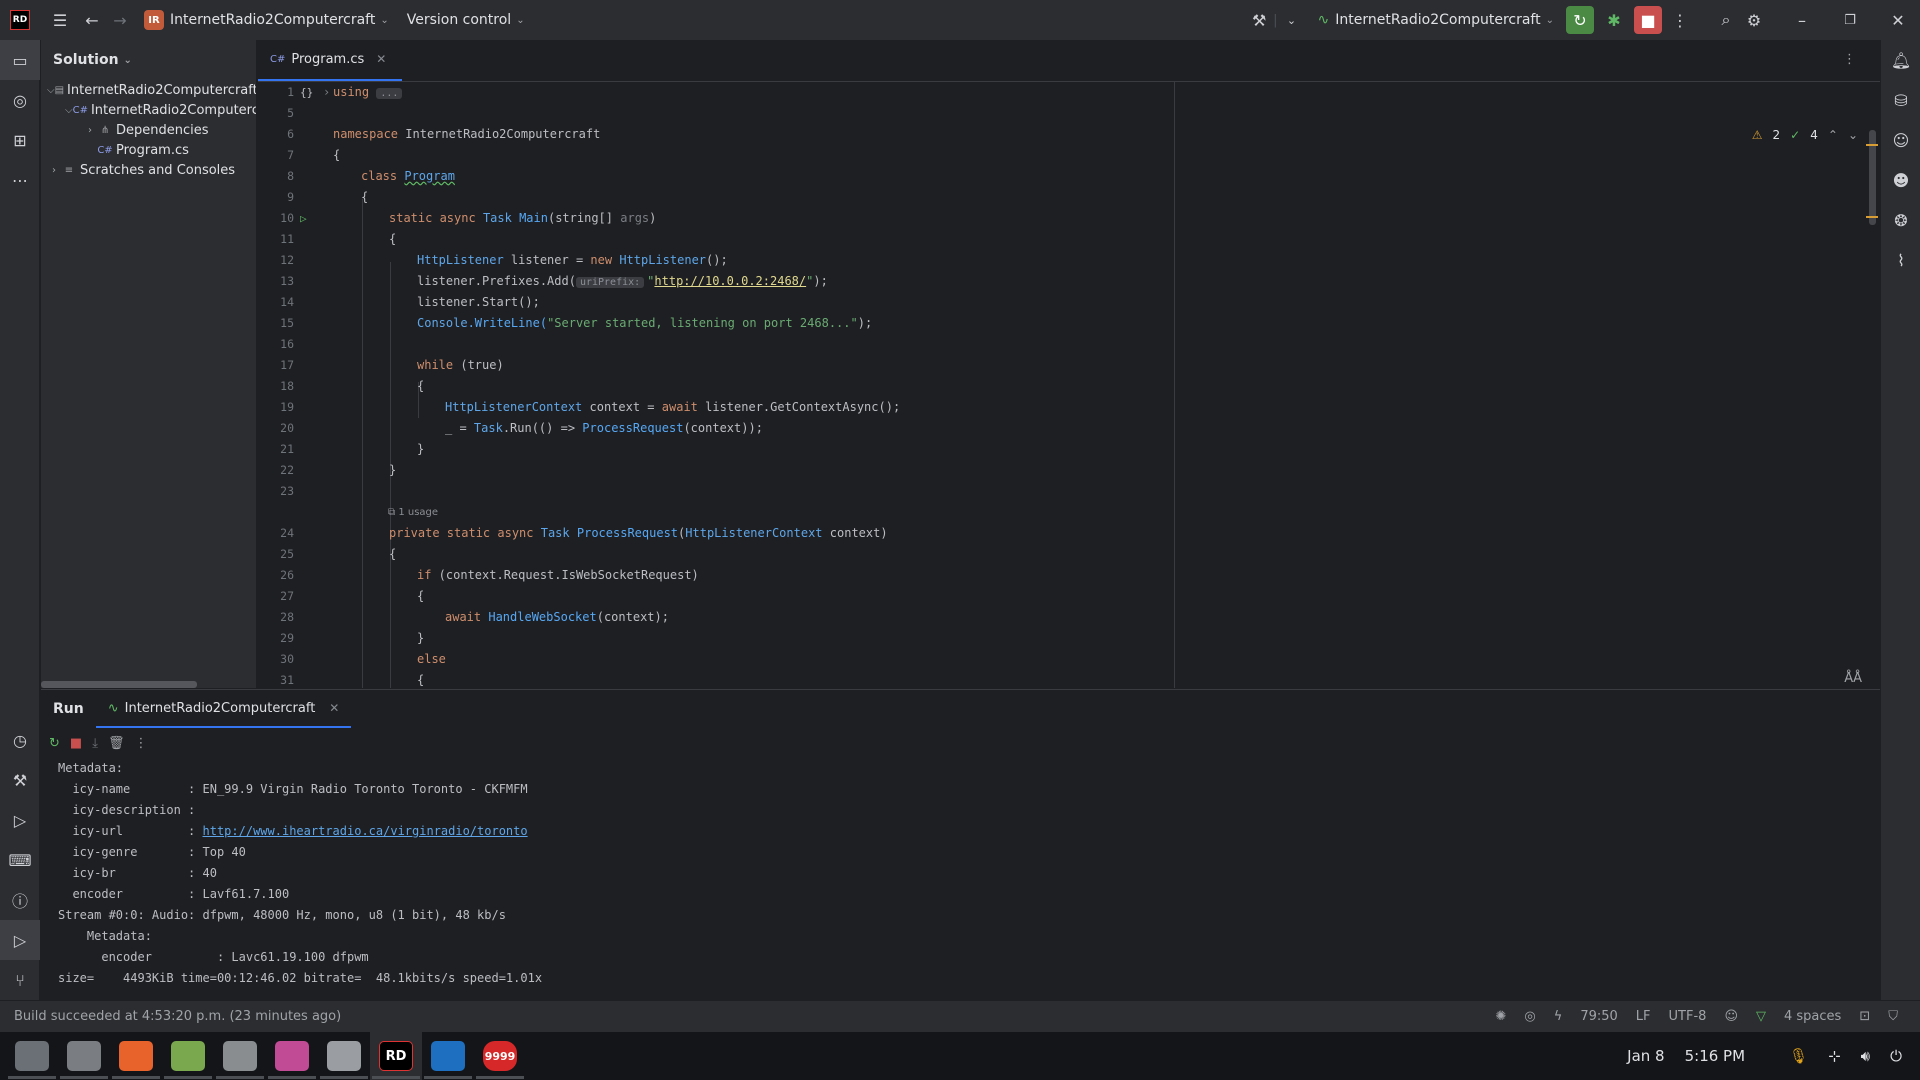 The height and width of the screenshot is (1080, 1920). Describe the element at coordinates (148, 170) in the screenshot. I see `tree-item: › ≡ Scratches and Consoles` at that location.